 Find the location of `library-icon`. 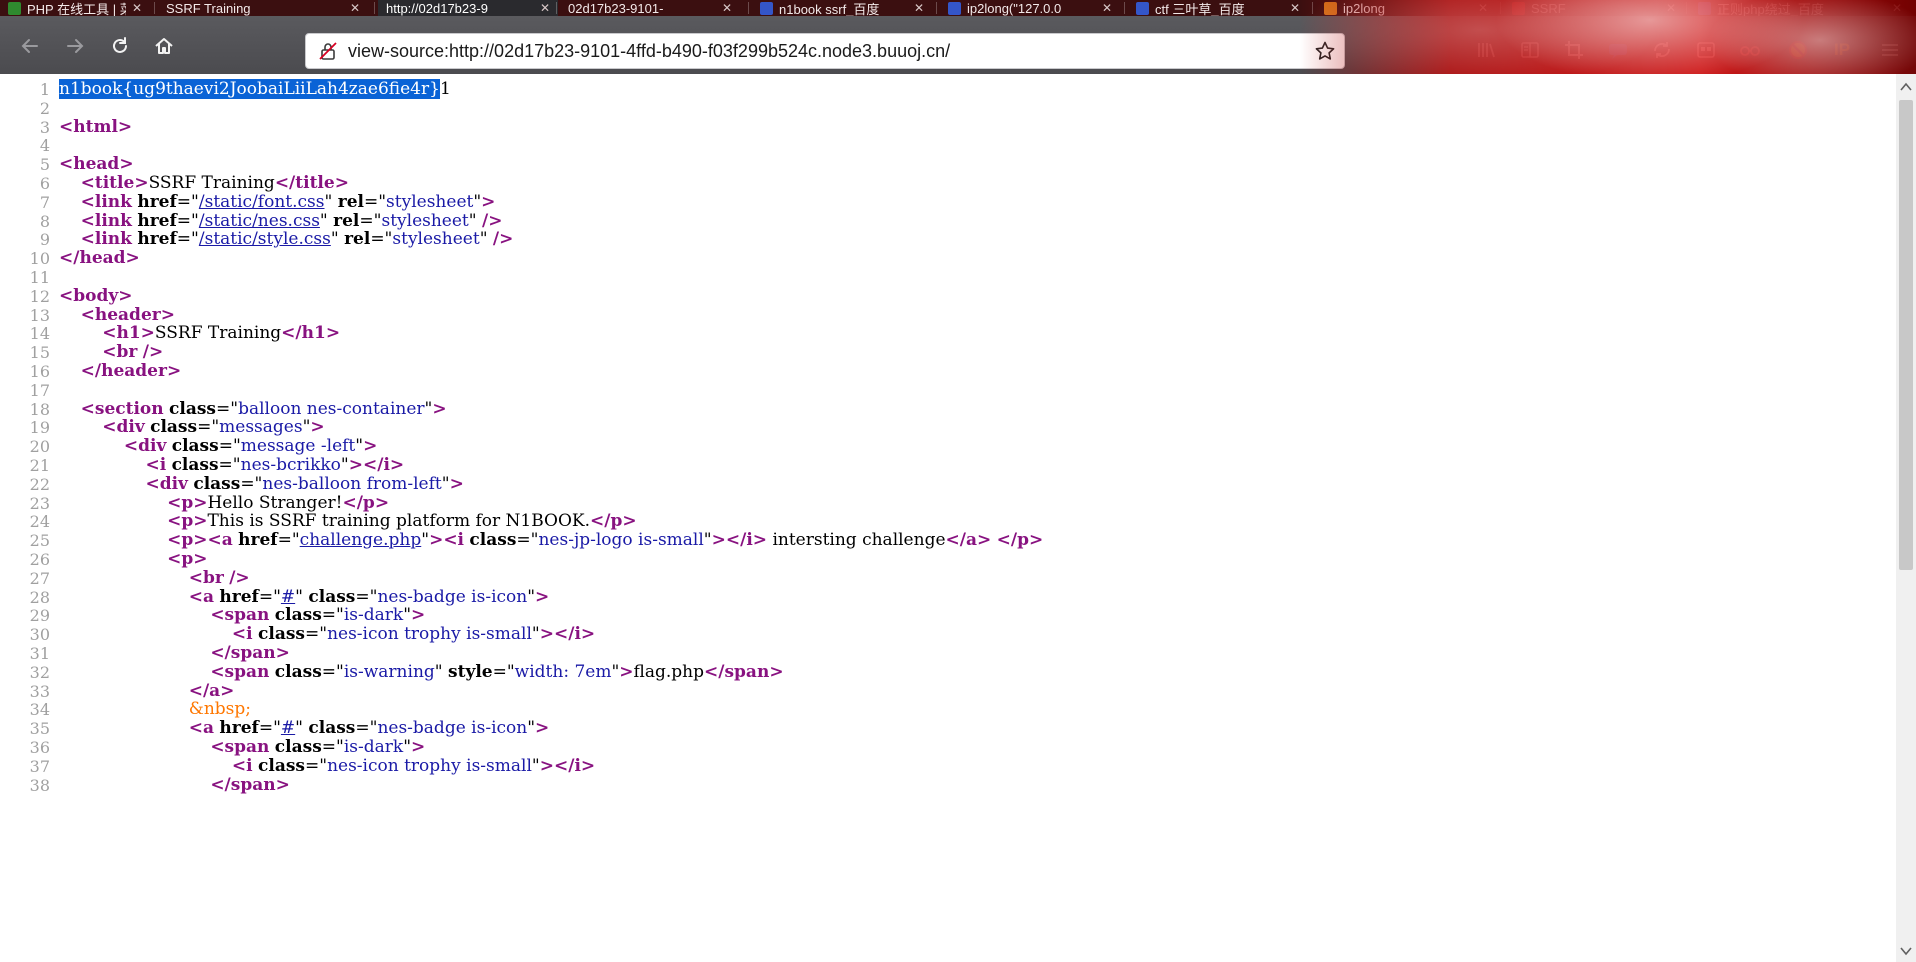

library-icon is located at coordinates (1486, 50).